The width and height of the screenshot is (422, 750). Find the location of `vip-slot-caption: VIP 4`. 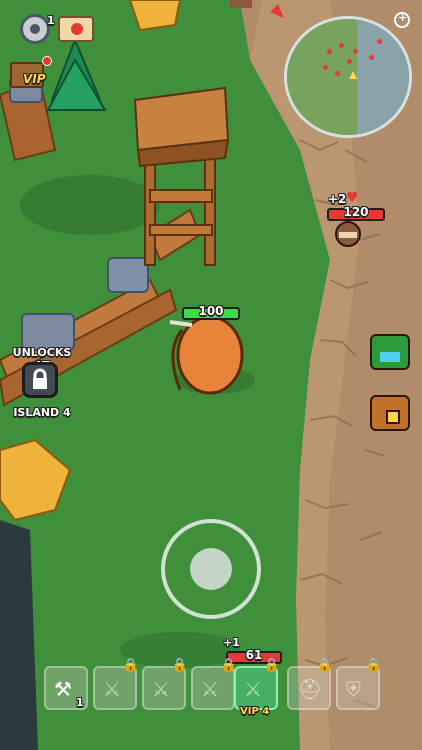

vip-slot-caption: VIP 4 is located at coordinates (255, 711).